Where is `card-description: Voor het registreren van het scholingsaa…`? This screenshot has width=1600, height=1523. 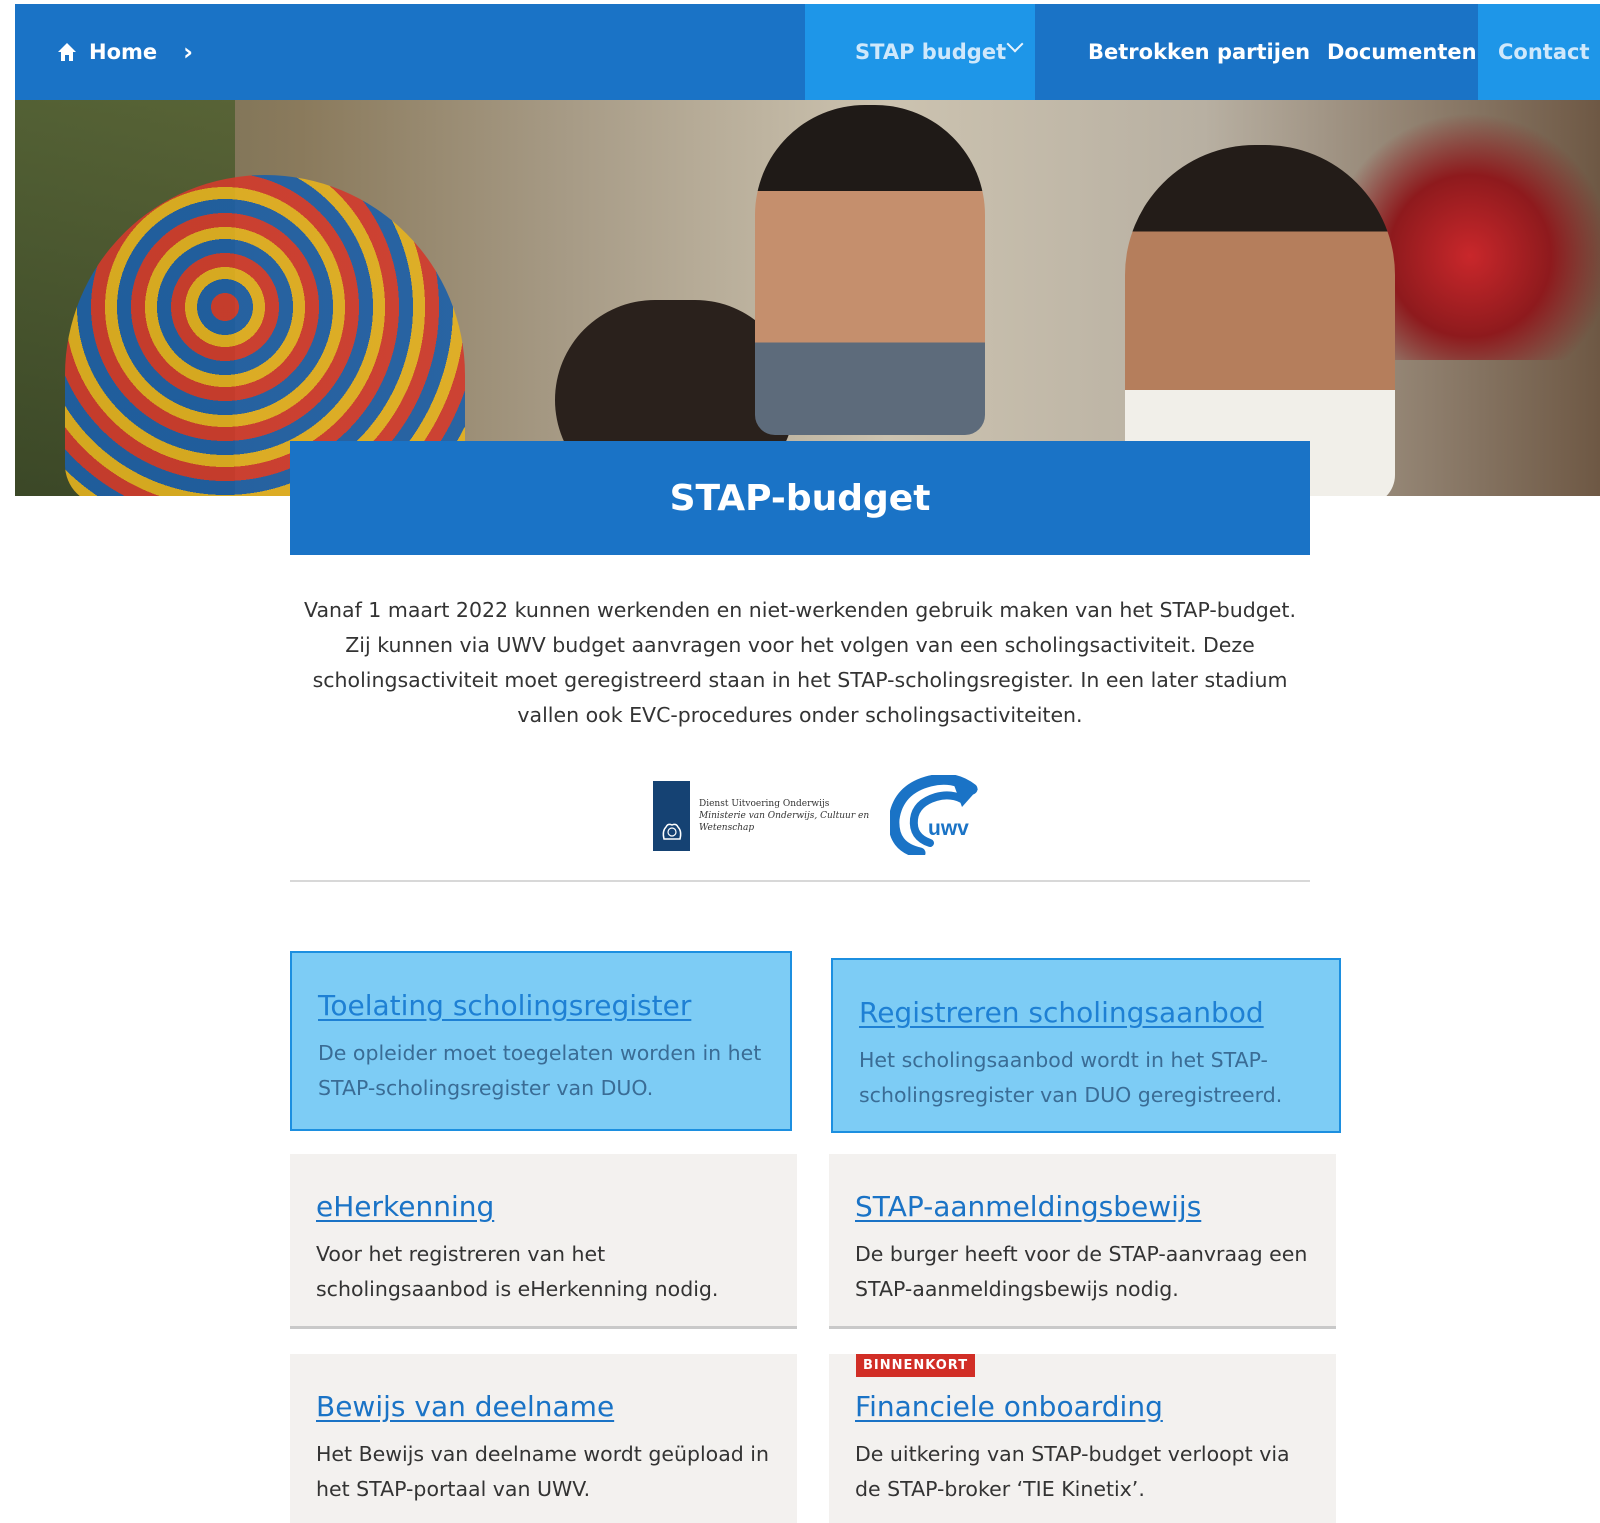 card-description: Voor het registreren van het scholingsaa… is located at coordinates (517, 1271).